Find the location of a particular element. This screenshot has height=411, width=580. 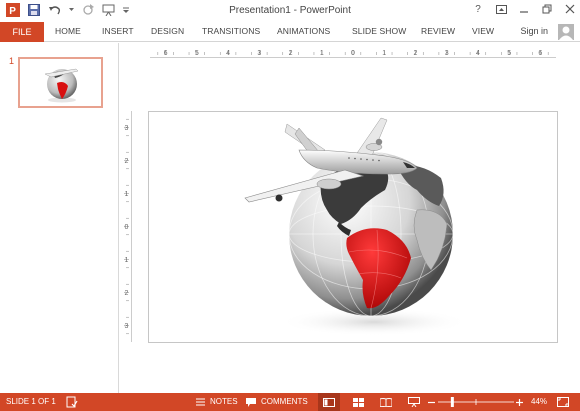

restore-icon is located at coordinates (547, 9).